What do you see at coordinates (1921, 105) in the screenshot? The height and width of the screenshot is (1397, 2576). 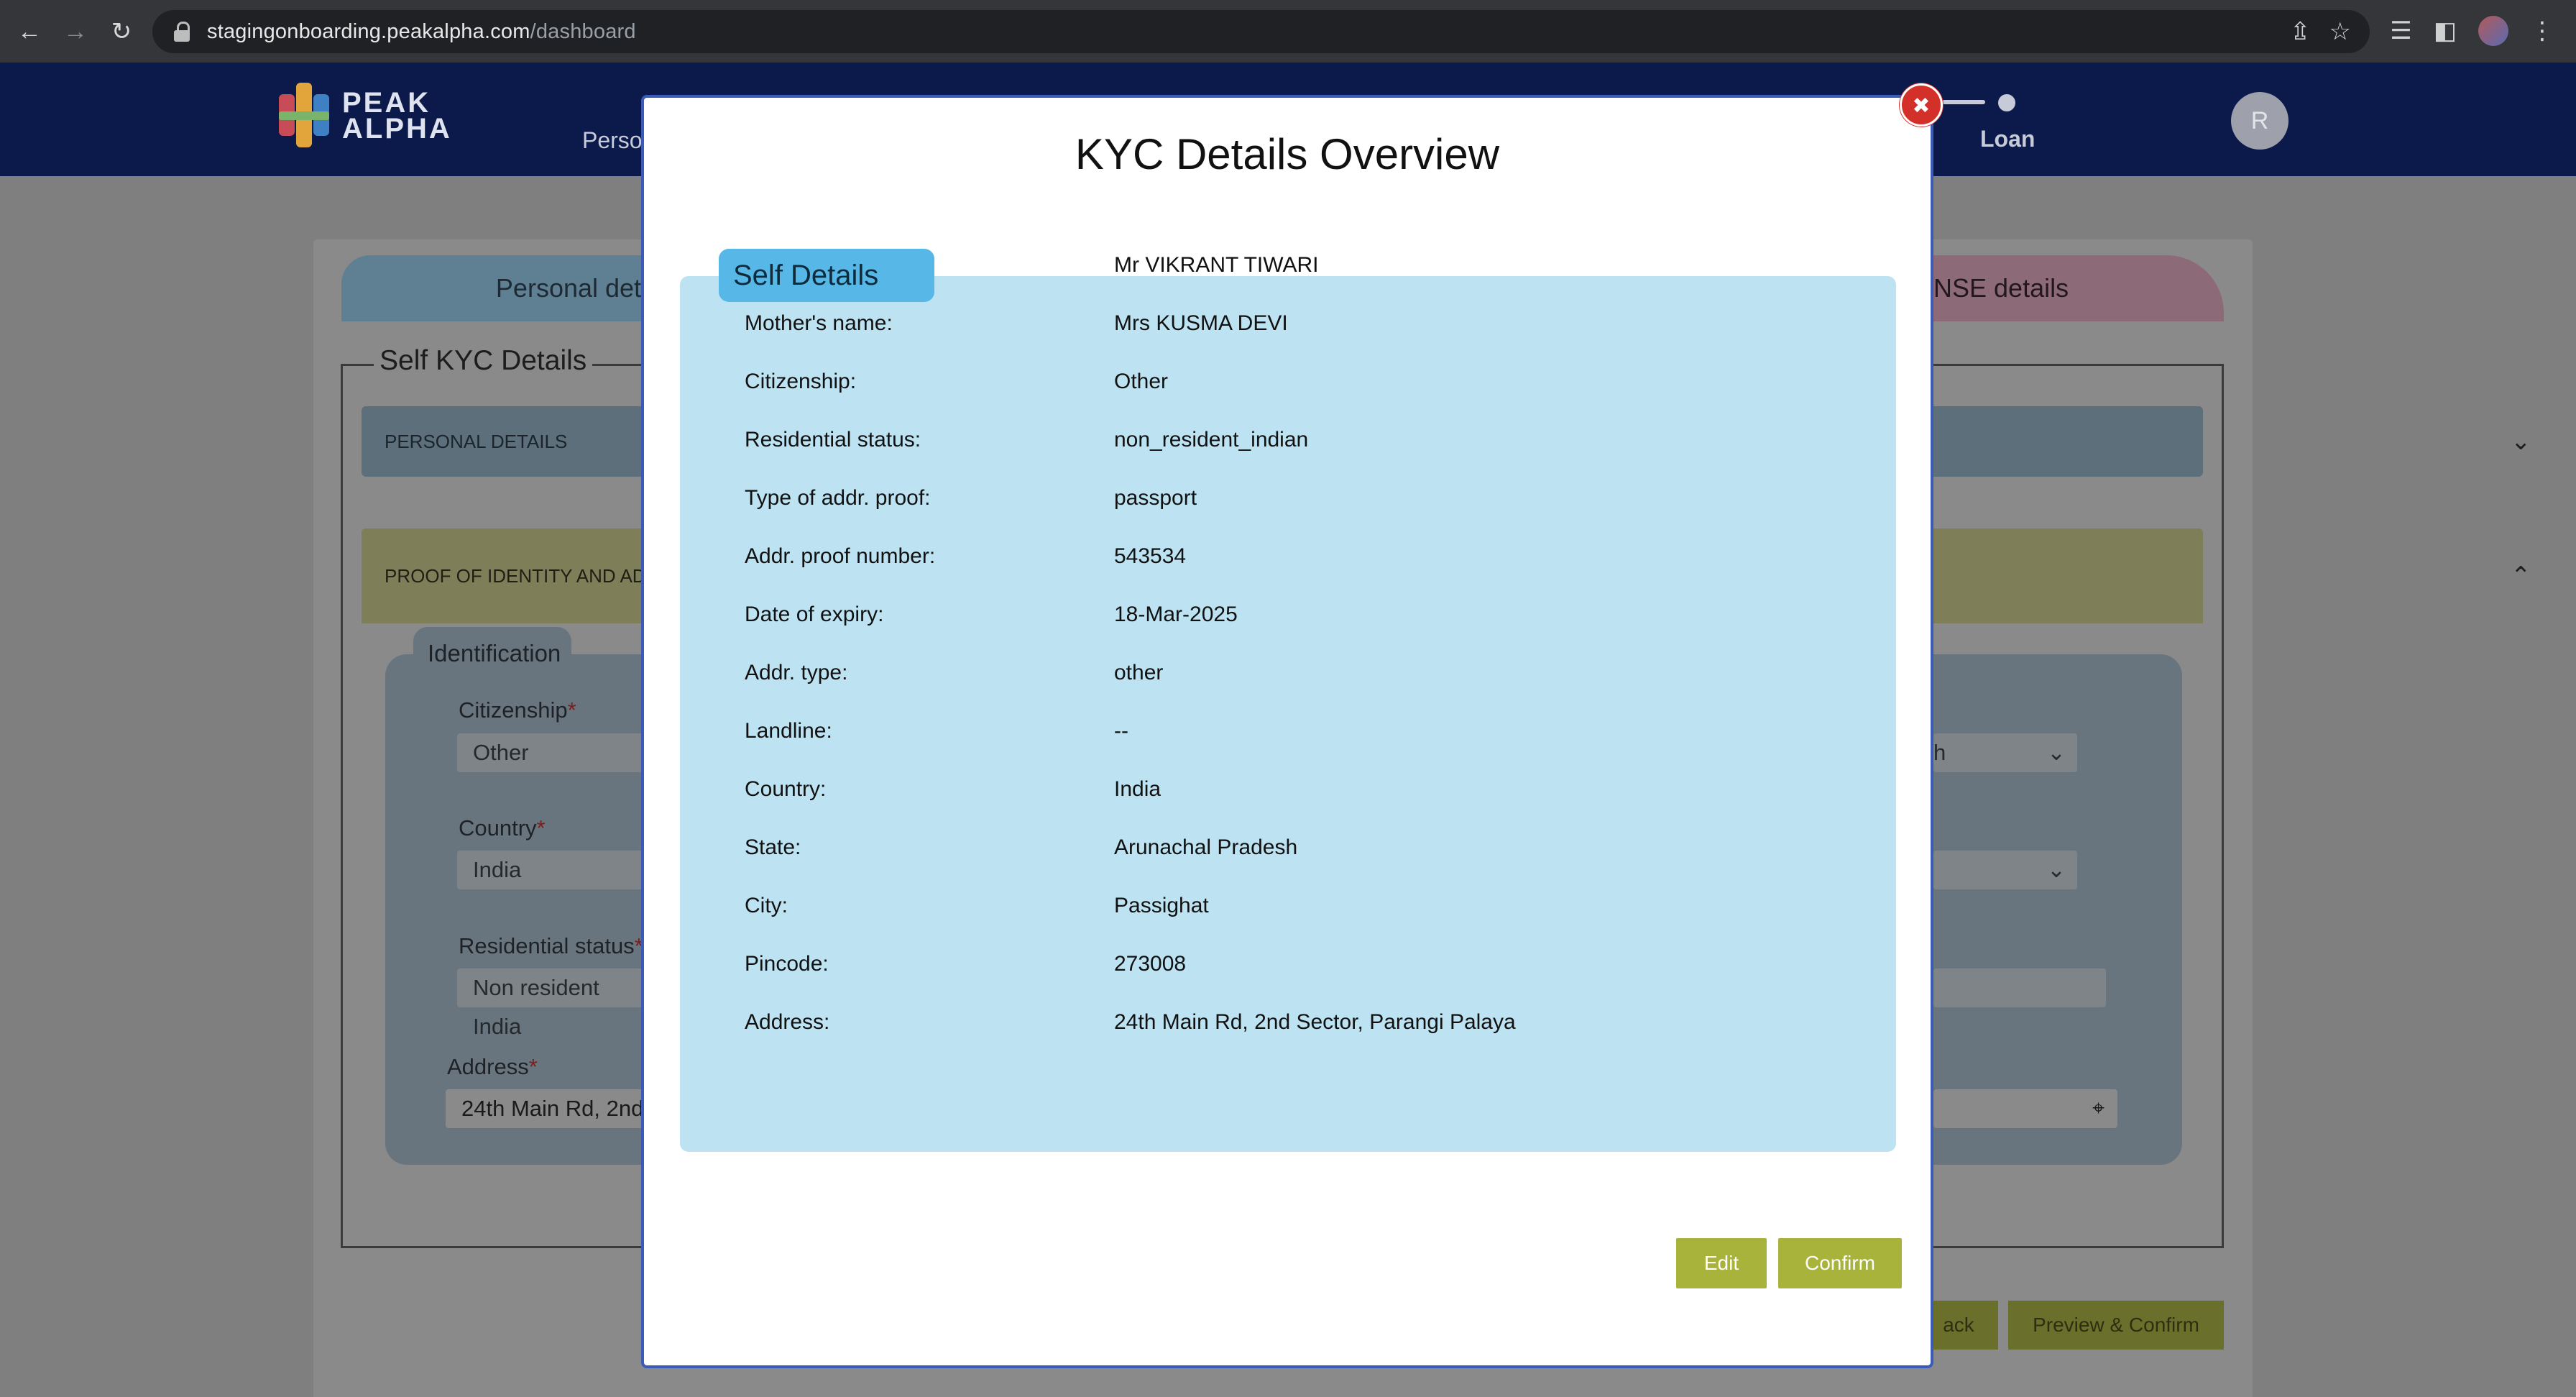 I see `close-icon: ✖` at bounding box center [1921, 105].